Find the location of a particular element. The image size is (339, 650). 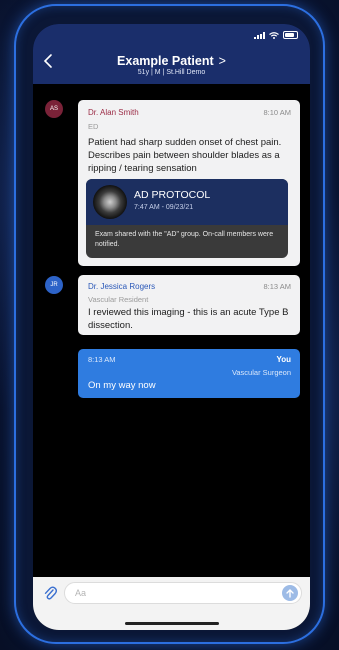

composer-bar: Aa is located at coordinates (171, 603).